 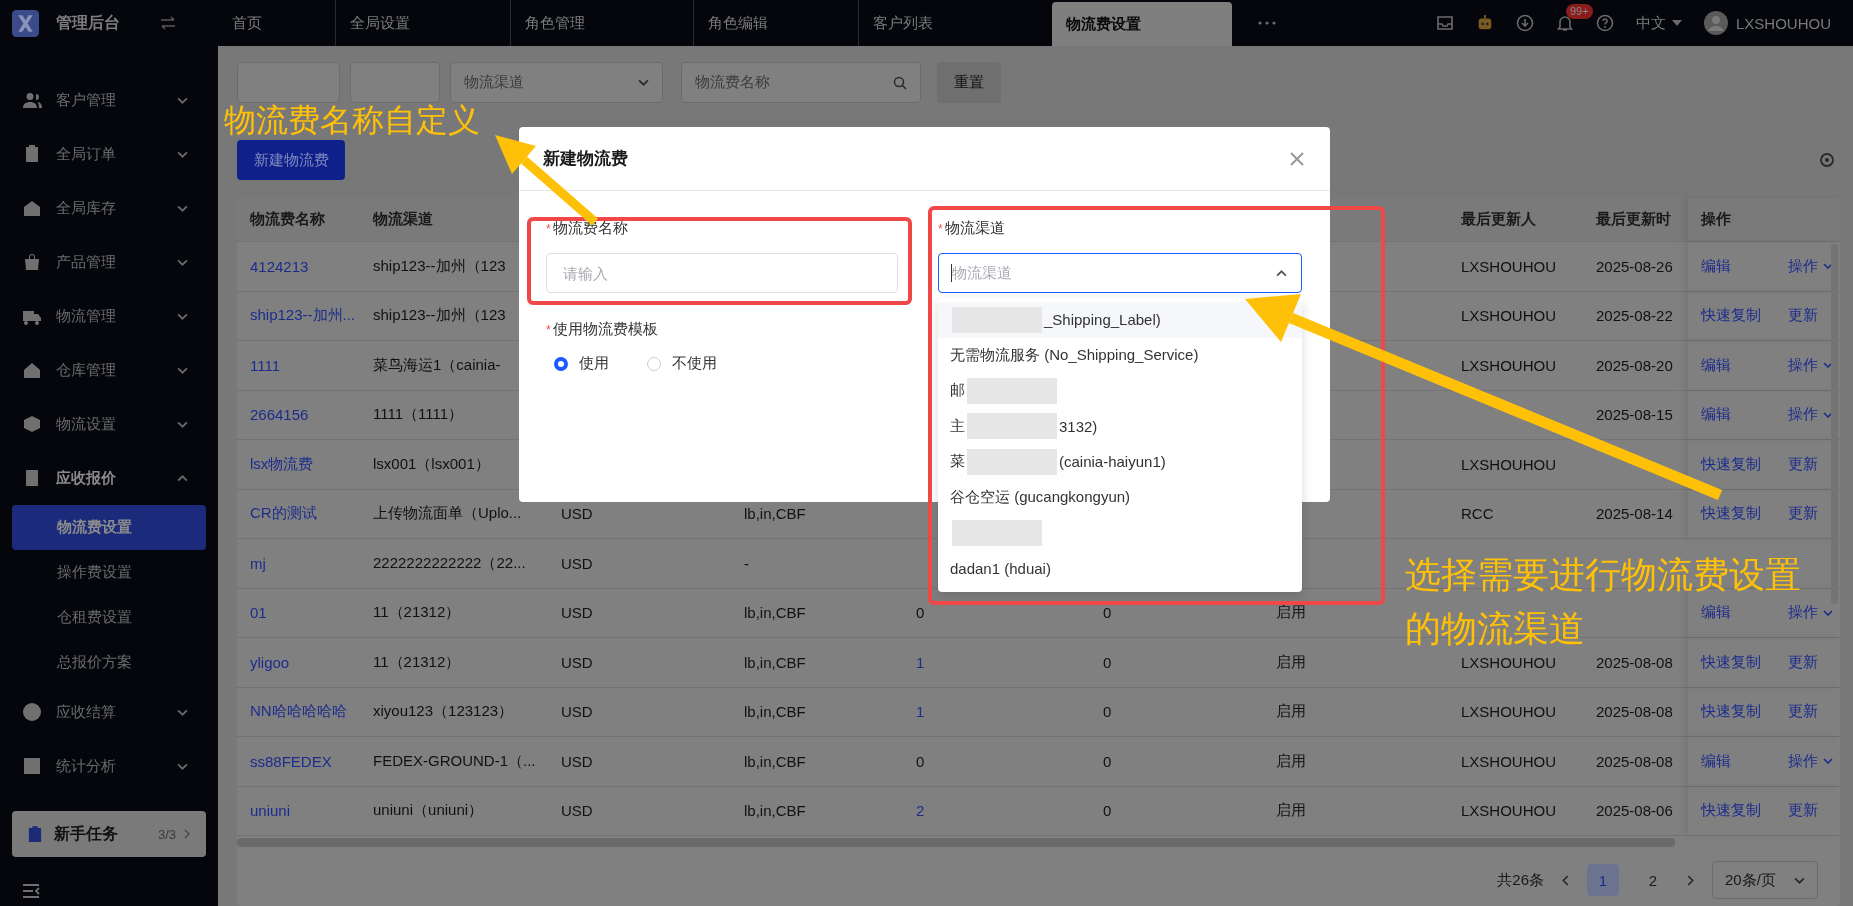 What do you see at coordinates (585, 159) in the screenshot?
I see `dialog-title: 新建物流费` at bounding box center [585, 159].